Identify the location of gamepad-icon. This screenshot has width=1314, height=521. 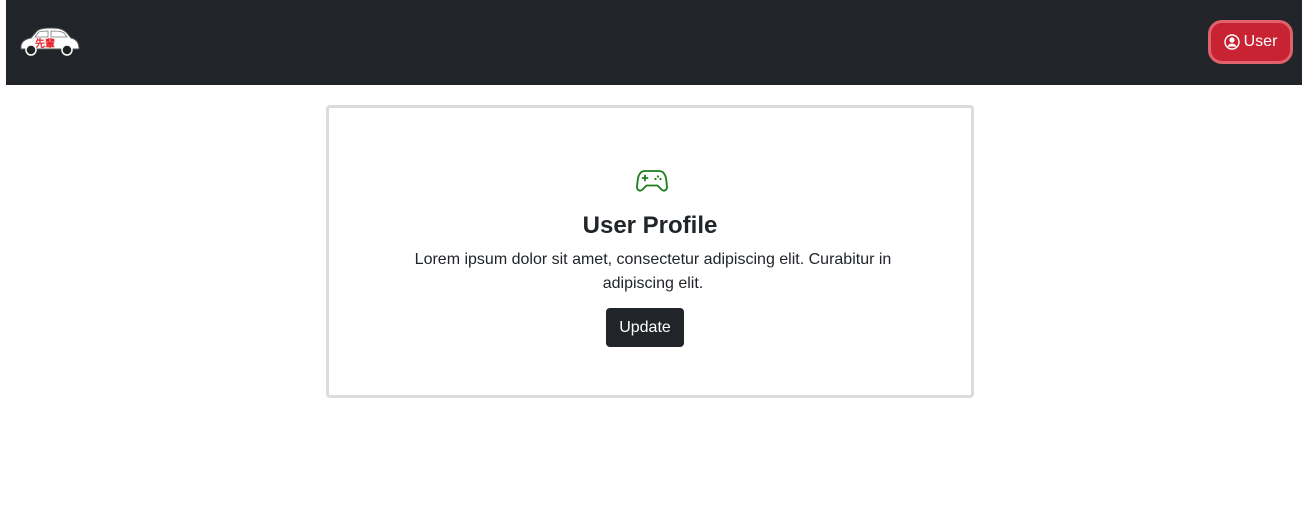
(652, 181).